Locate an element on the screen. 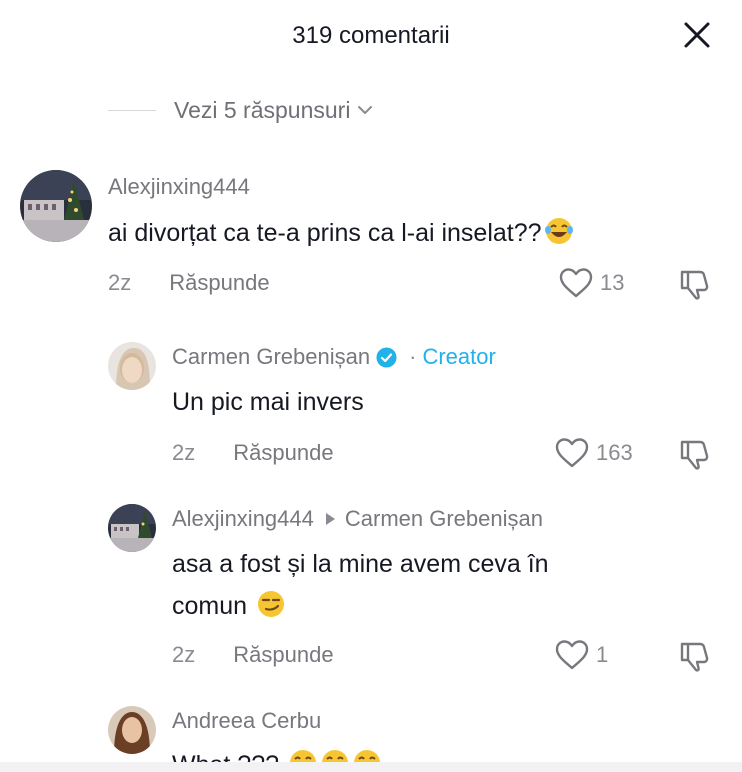 The height and width of the screenshot is (772, 742). bottom-edge is located at coordinates (371, 767).